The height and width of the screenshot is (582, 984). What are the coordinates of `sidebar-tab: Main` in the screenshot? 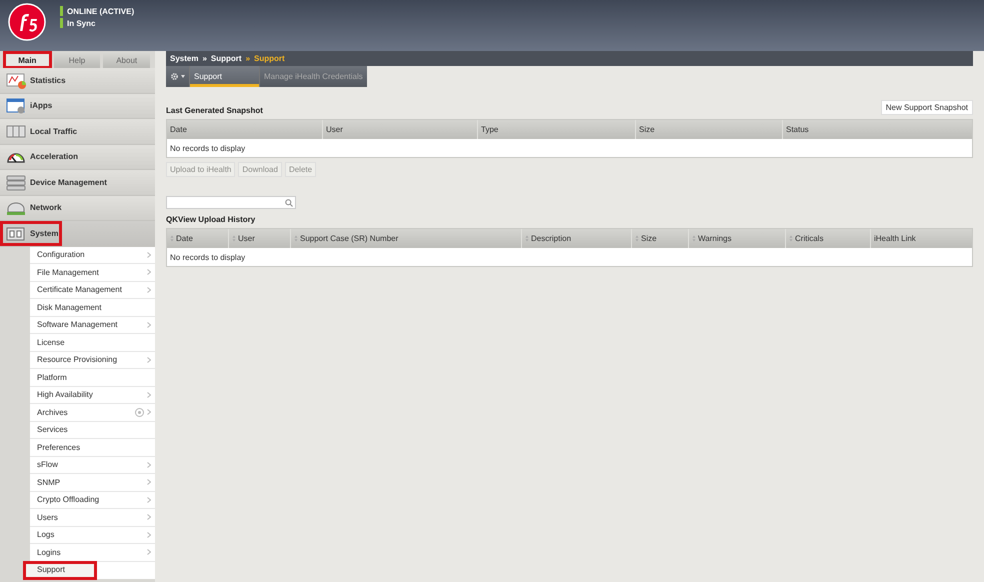 It's located at (27, 60).